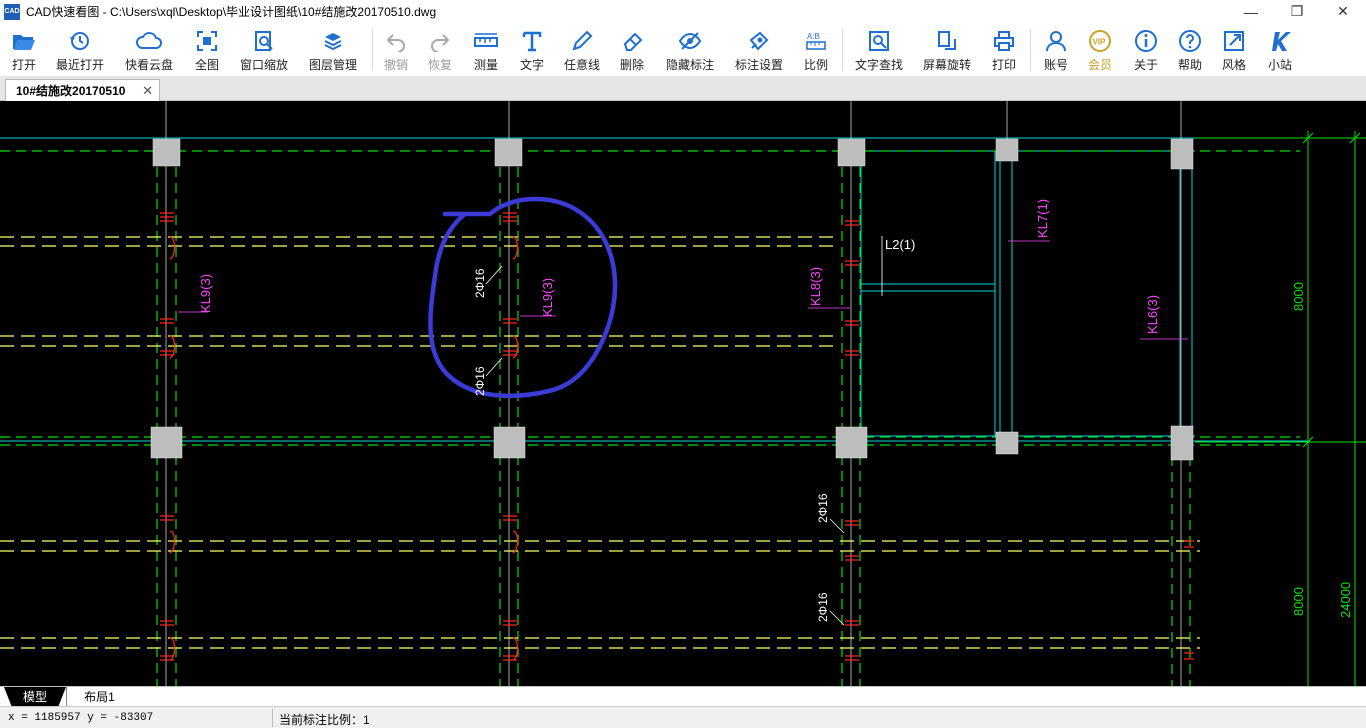 The width and height of the screenshot is (1366, 728). I want to click on zoom-window-button: 窗口缩放, so click(264, 49).